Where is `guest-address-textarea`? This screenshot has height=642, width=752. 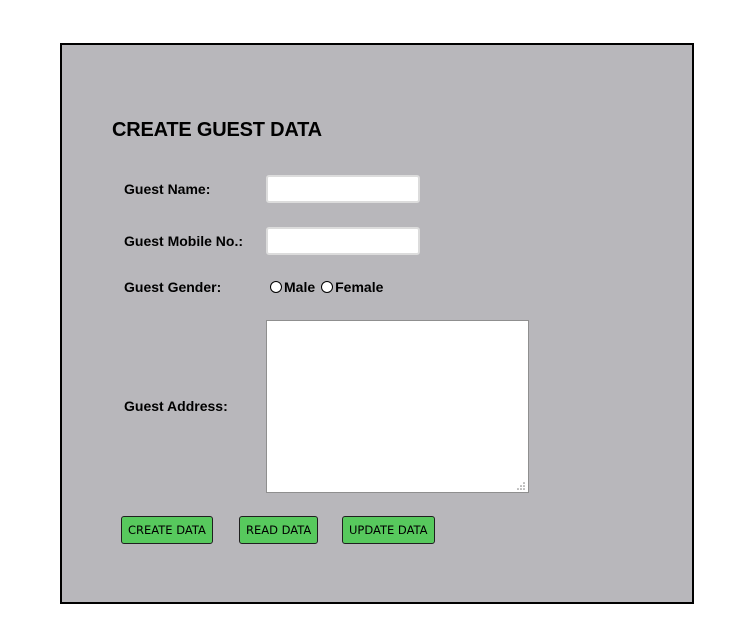
guest-address-textarea is located at coordinates (397, 406).